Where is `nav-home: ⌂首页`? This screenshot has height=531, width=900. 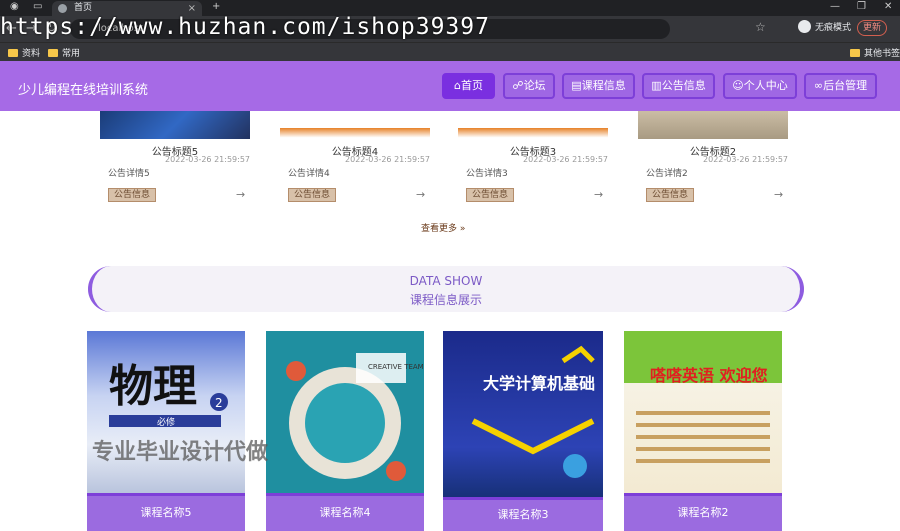 nav-home: ⌂首页 is located at coordinates (468, 86).